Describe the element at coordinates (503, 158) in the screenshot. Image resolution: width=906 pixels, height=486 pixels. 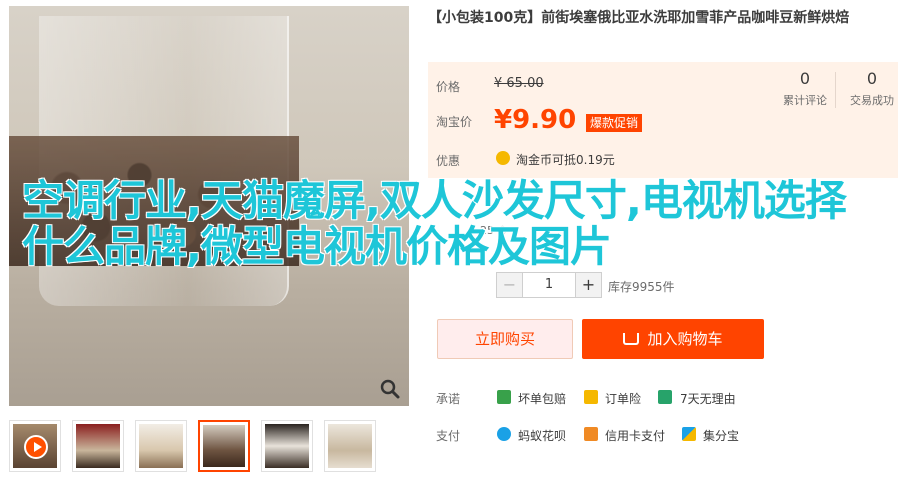
I see `coin-icon` at that location.